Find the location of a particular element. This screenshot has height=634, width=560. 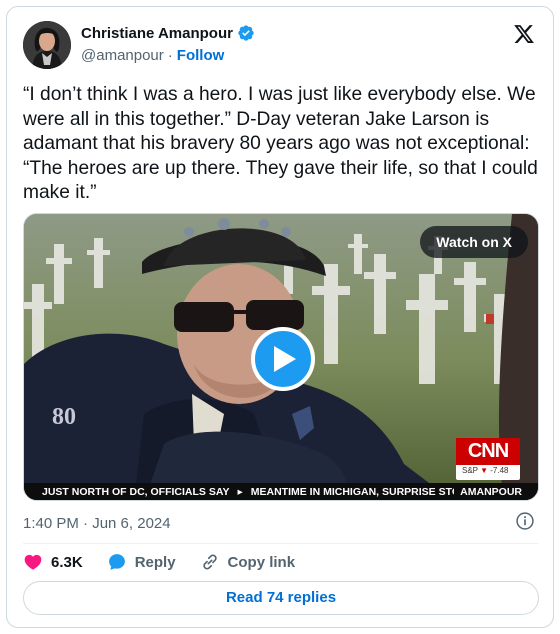

play-icon is located at coordinates (285, 359).